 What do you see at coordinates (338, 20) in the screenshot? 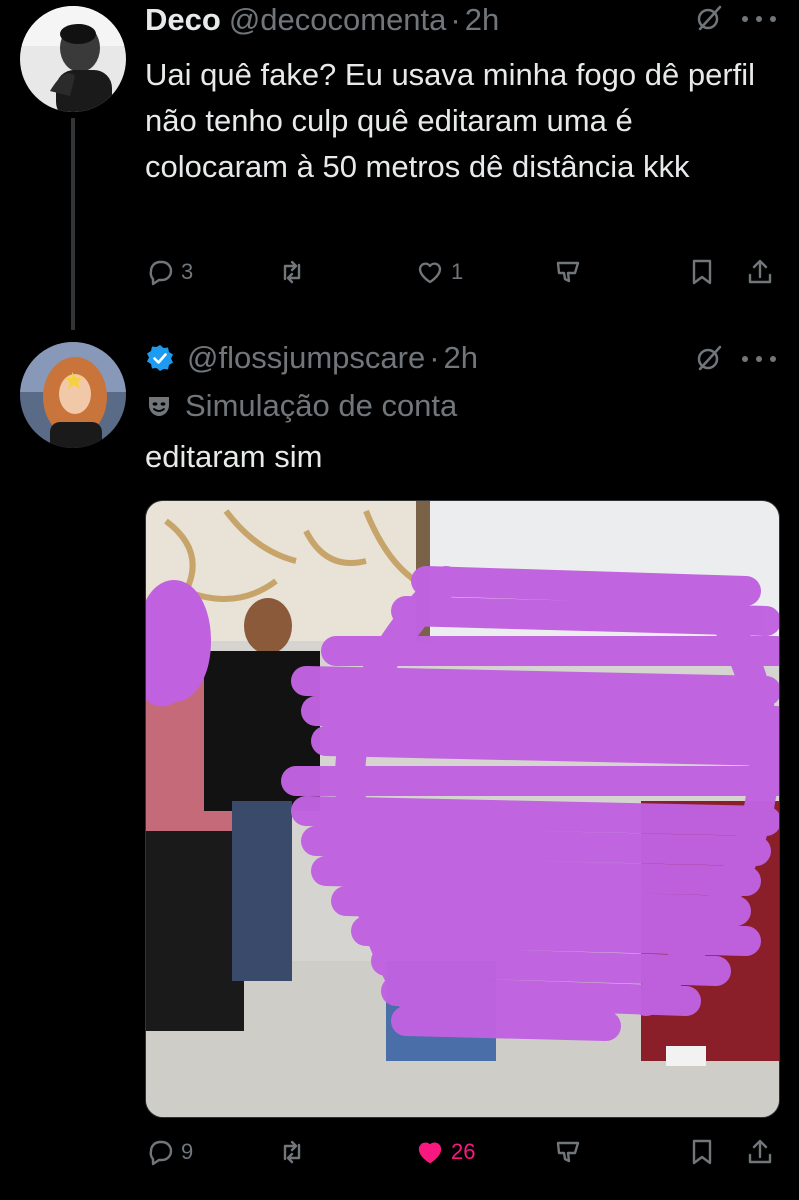
I see `user-handle: @decocomenta` at bounding box center [338, 20].